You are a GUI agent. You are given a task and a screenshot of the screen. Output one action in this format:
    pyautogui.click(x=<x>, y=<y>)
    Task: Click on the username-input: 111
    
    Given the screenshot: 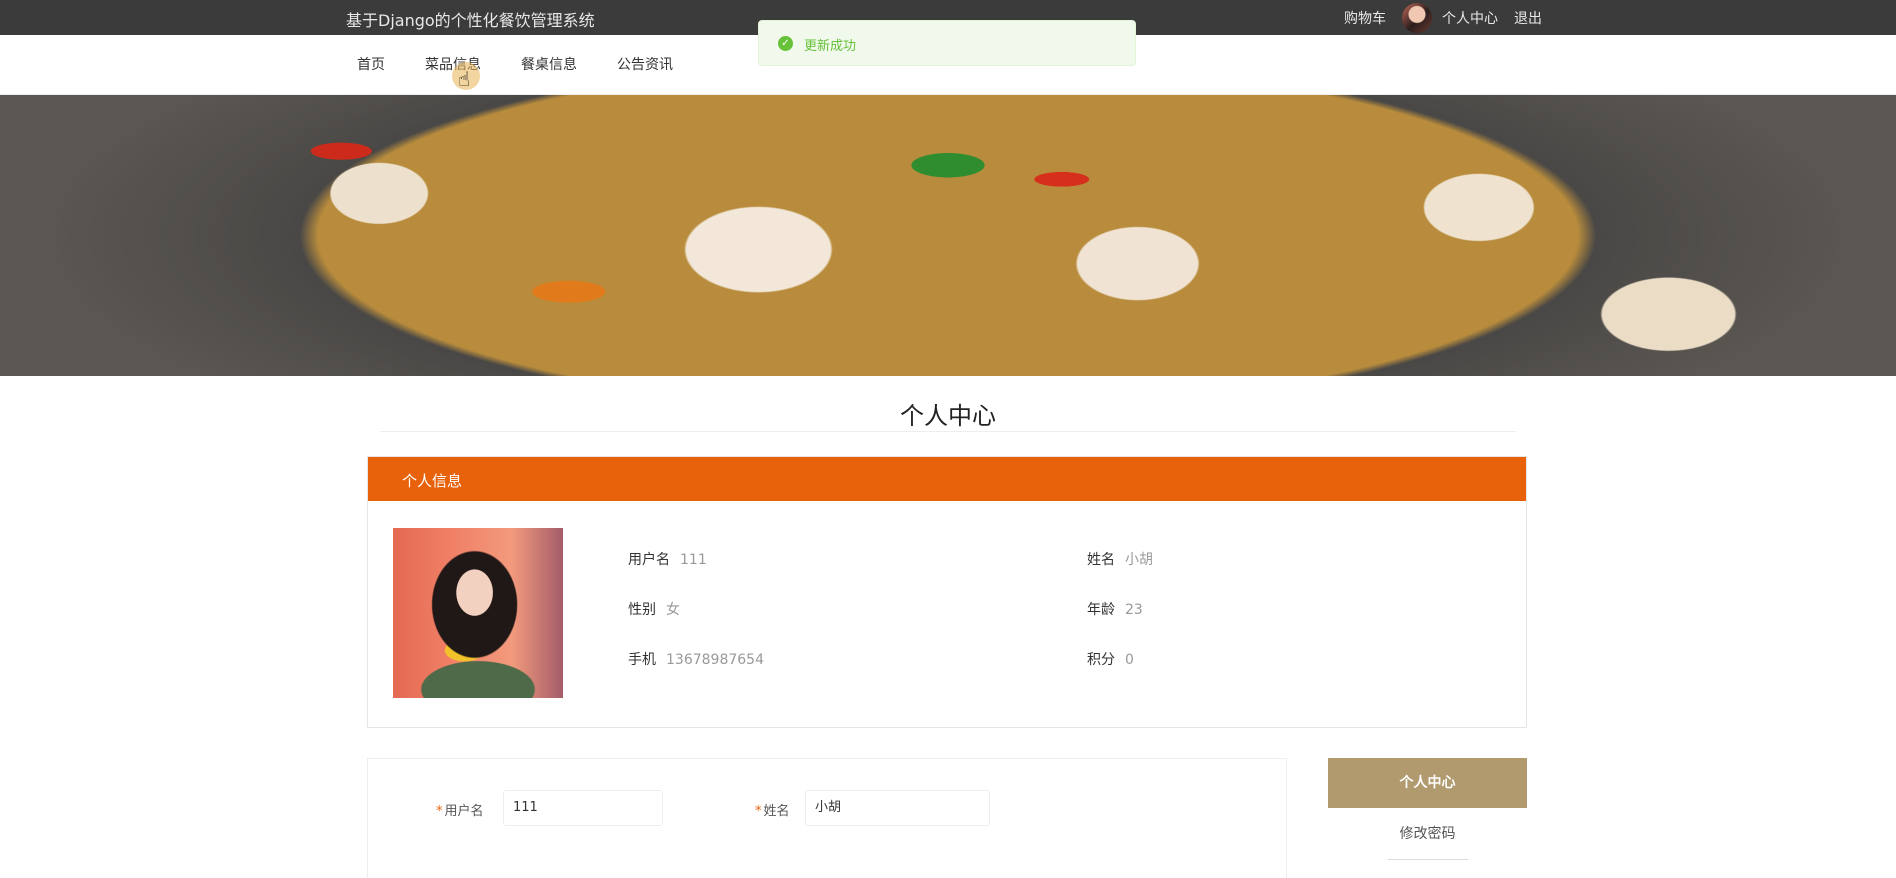 What is the action you would take?
    pyautogui.click(x=583, y=808)
    